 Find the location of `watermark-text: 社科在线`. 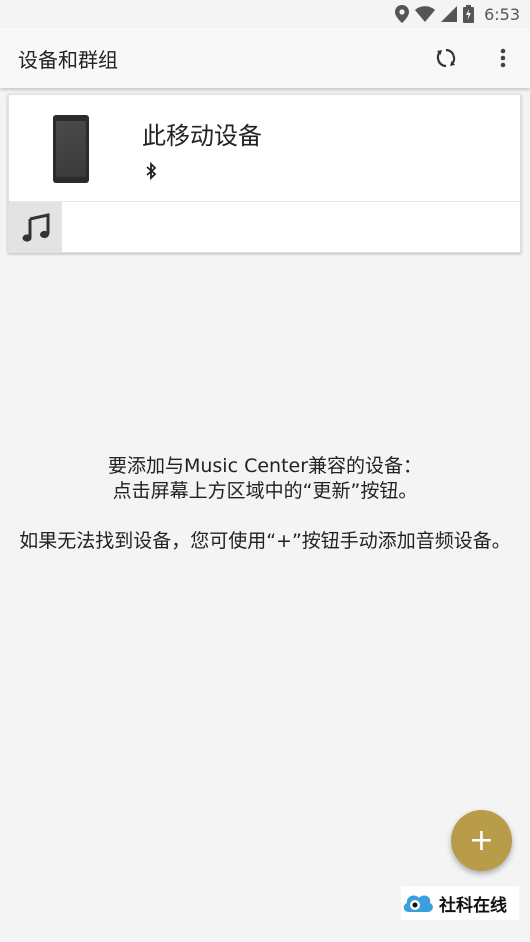

watermark-text: 社科在线 is located at coordinates (473, 905).